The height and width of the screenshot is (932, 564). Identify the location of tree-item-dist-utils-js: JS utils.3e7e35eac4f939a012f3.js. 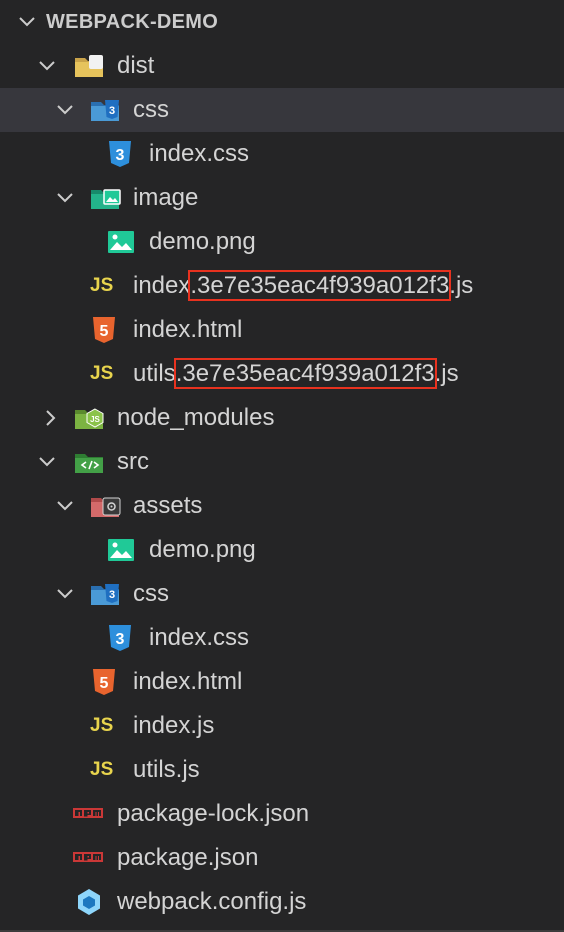
(282, 374).